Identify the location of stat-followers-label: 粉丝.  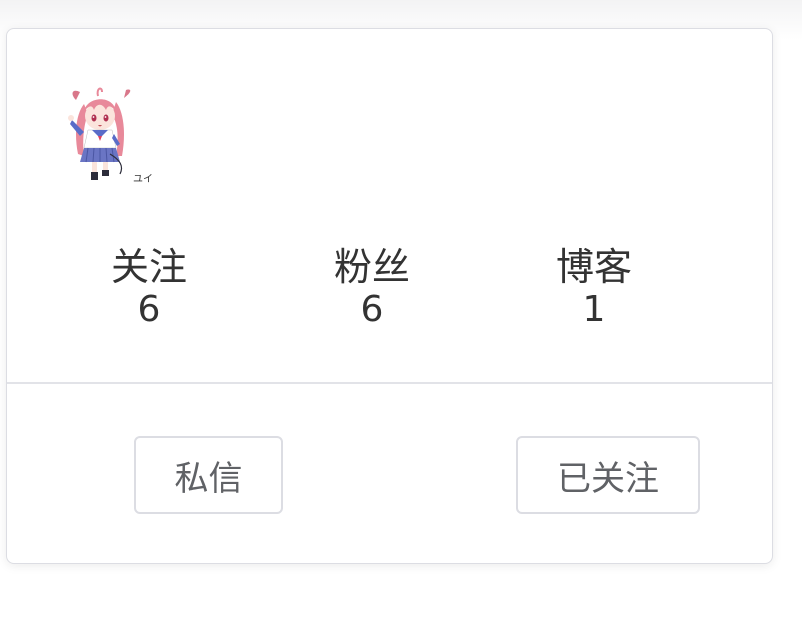
(371, 267).